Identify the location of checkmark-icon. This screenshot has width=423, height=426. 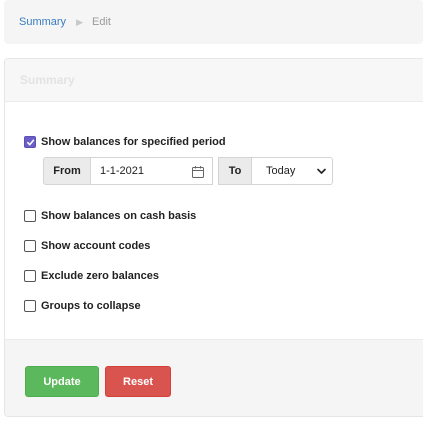
(30, 142).